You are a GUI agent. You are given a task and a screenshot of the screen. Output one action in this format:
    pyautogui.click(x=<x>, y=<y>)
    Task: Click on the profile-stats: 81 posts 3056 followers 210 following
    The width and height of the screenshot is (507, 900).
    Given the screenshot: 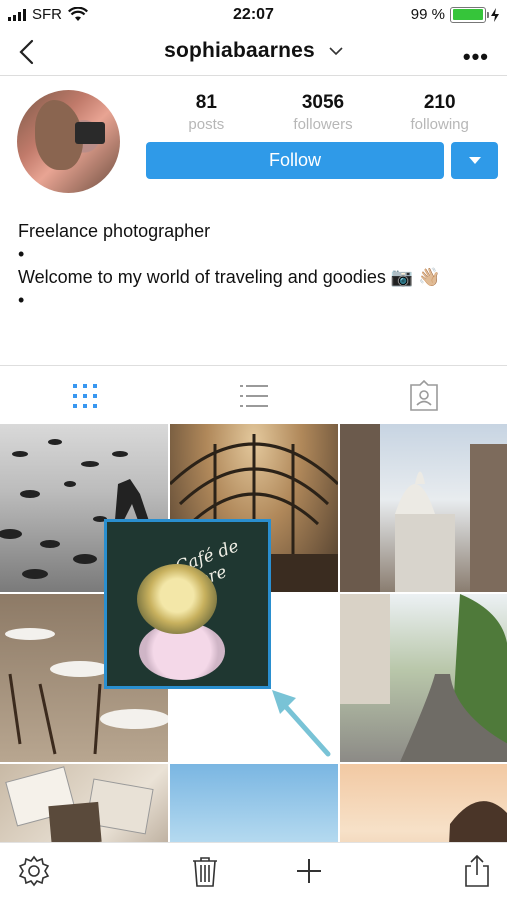 What is the action you would take?
    pyautogui.click(x=323, y=112)
    